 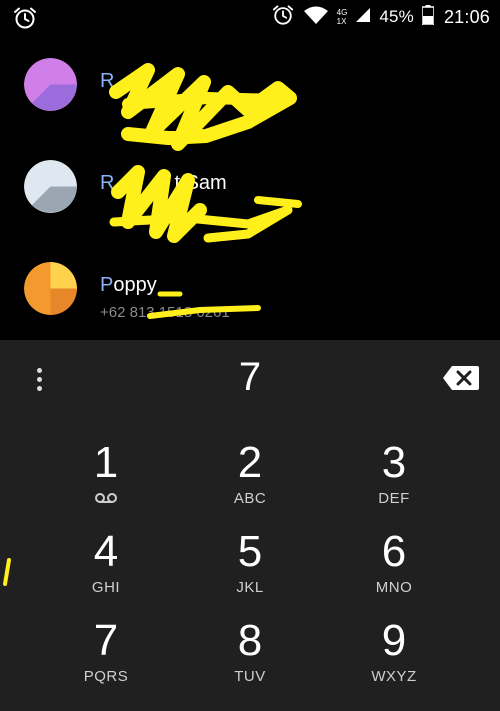 I want to click on dial-key-5: 5 JKL, so click(x=250, y=572).